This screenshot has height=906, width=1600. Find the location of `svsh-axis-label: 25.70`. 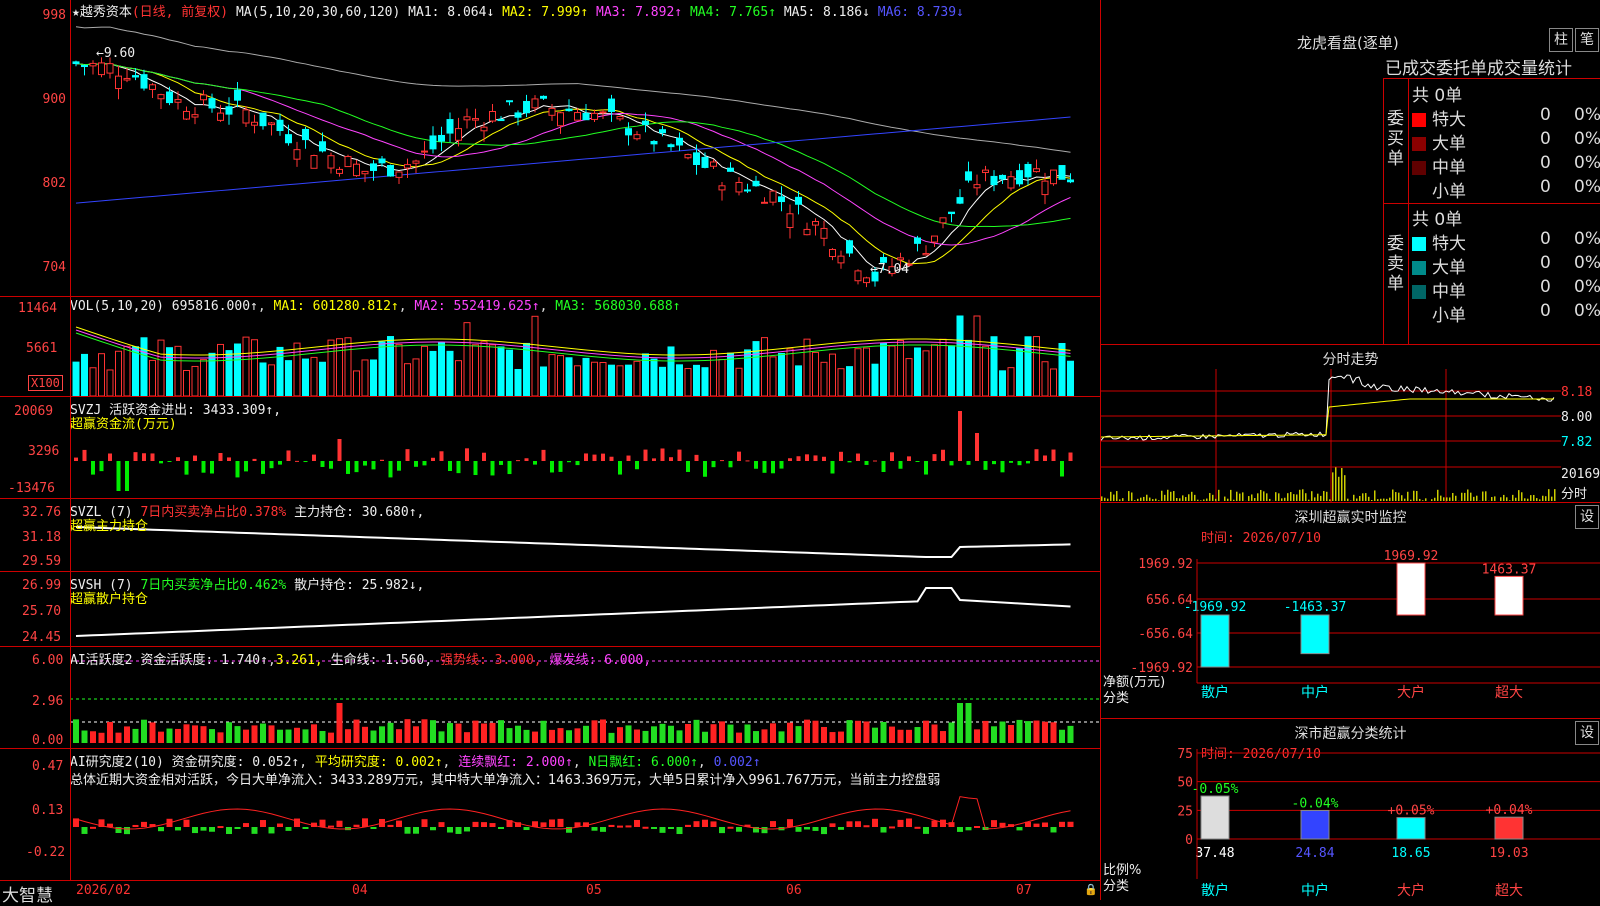

svsh-axis-label: 25.70 is located at coordinates (41, 611).